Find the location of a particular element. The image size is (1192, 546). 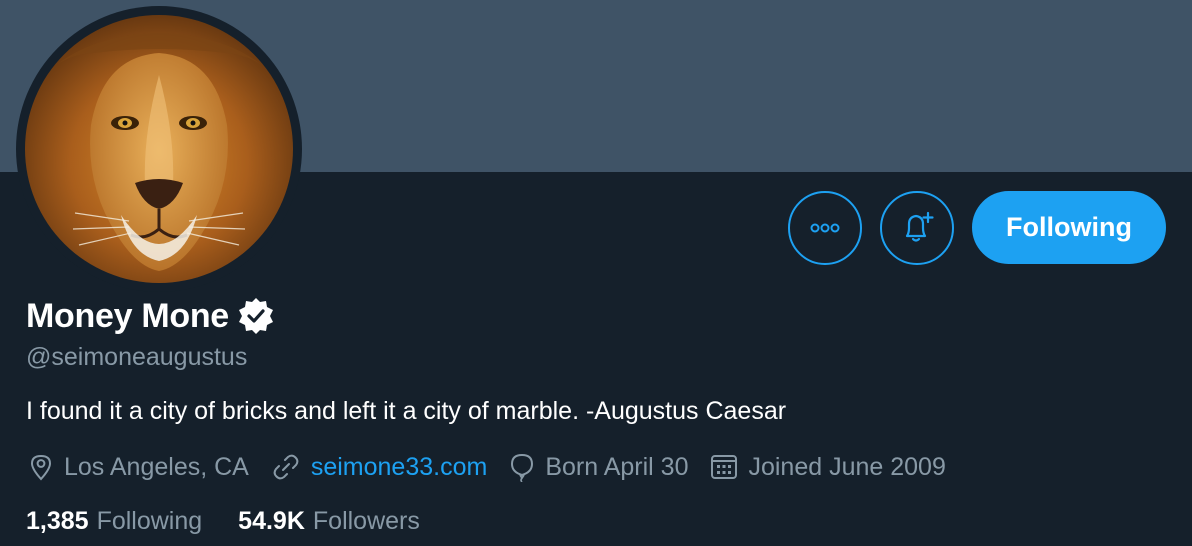

link-icon is located at coordinates (286, 467).